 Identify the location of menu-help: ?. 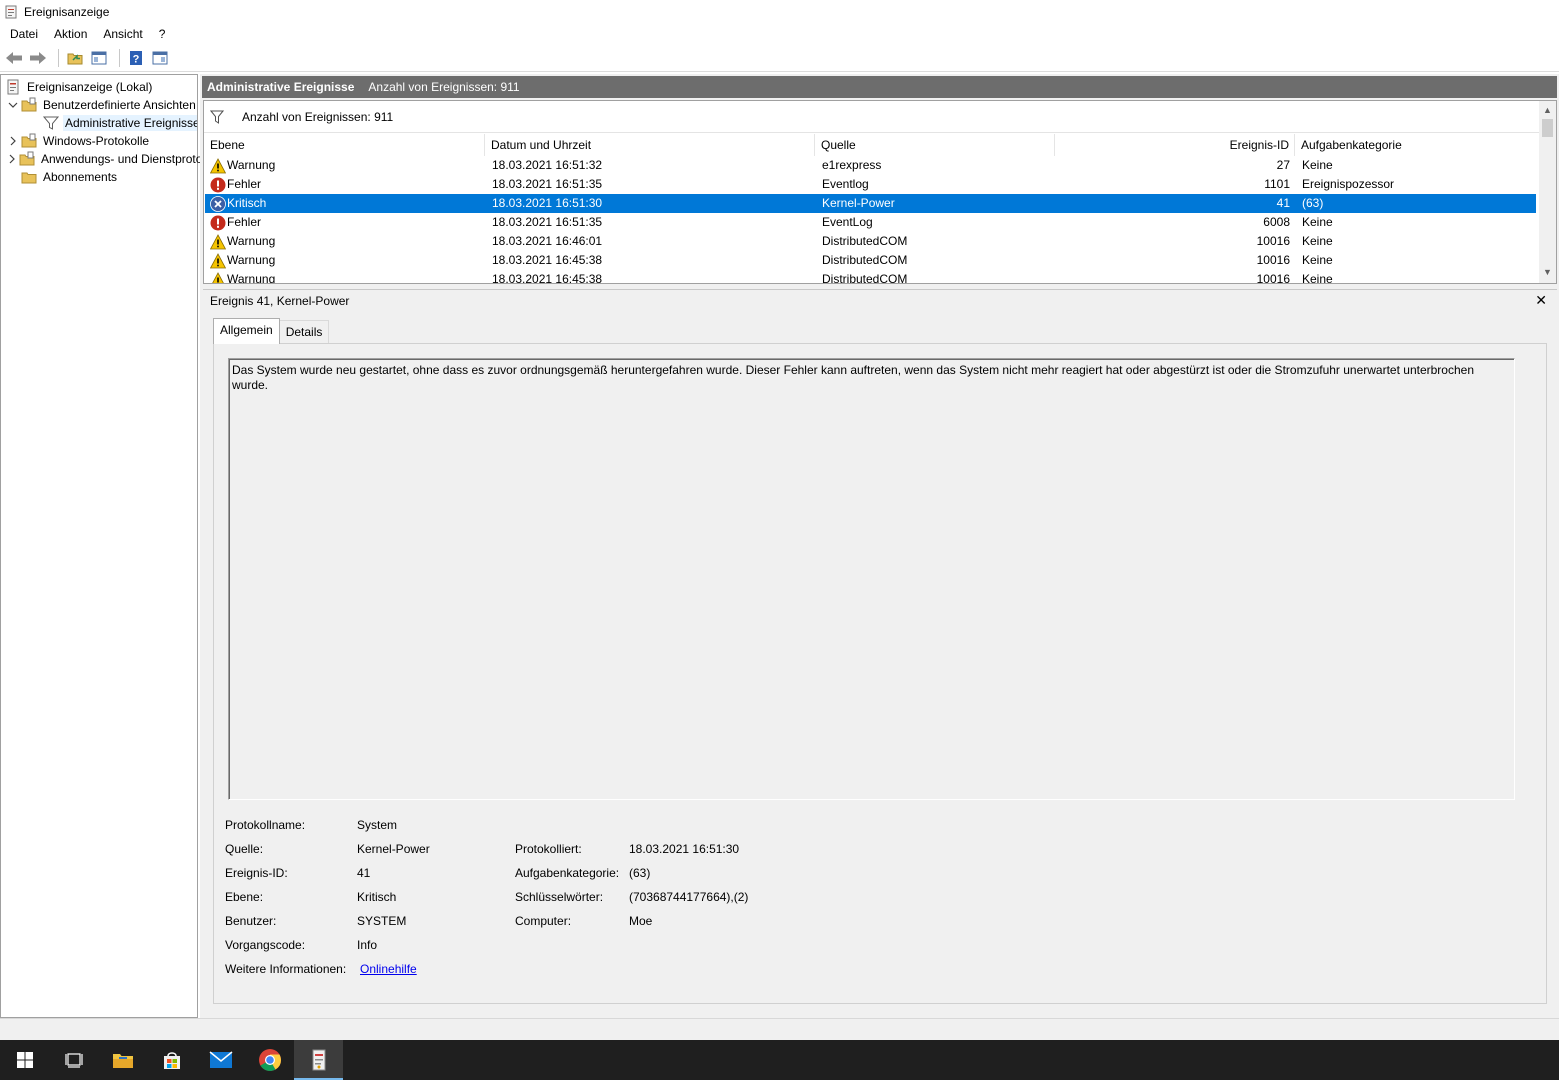
(162, 34).